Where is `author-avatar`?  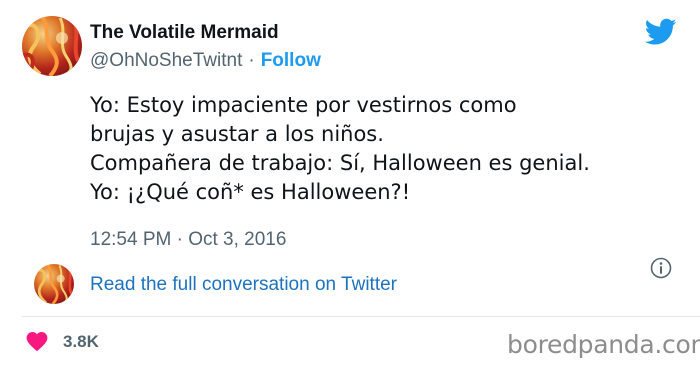
author-avatar is located at coordinates (52, 46).